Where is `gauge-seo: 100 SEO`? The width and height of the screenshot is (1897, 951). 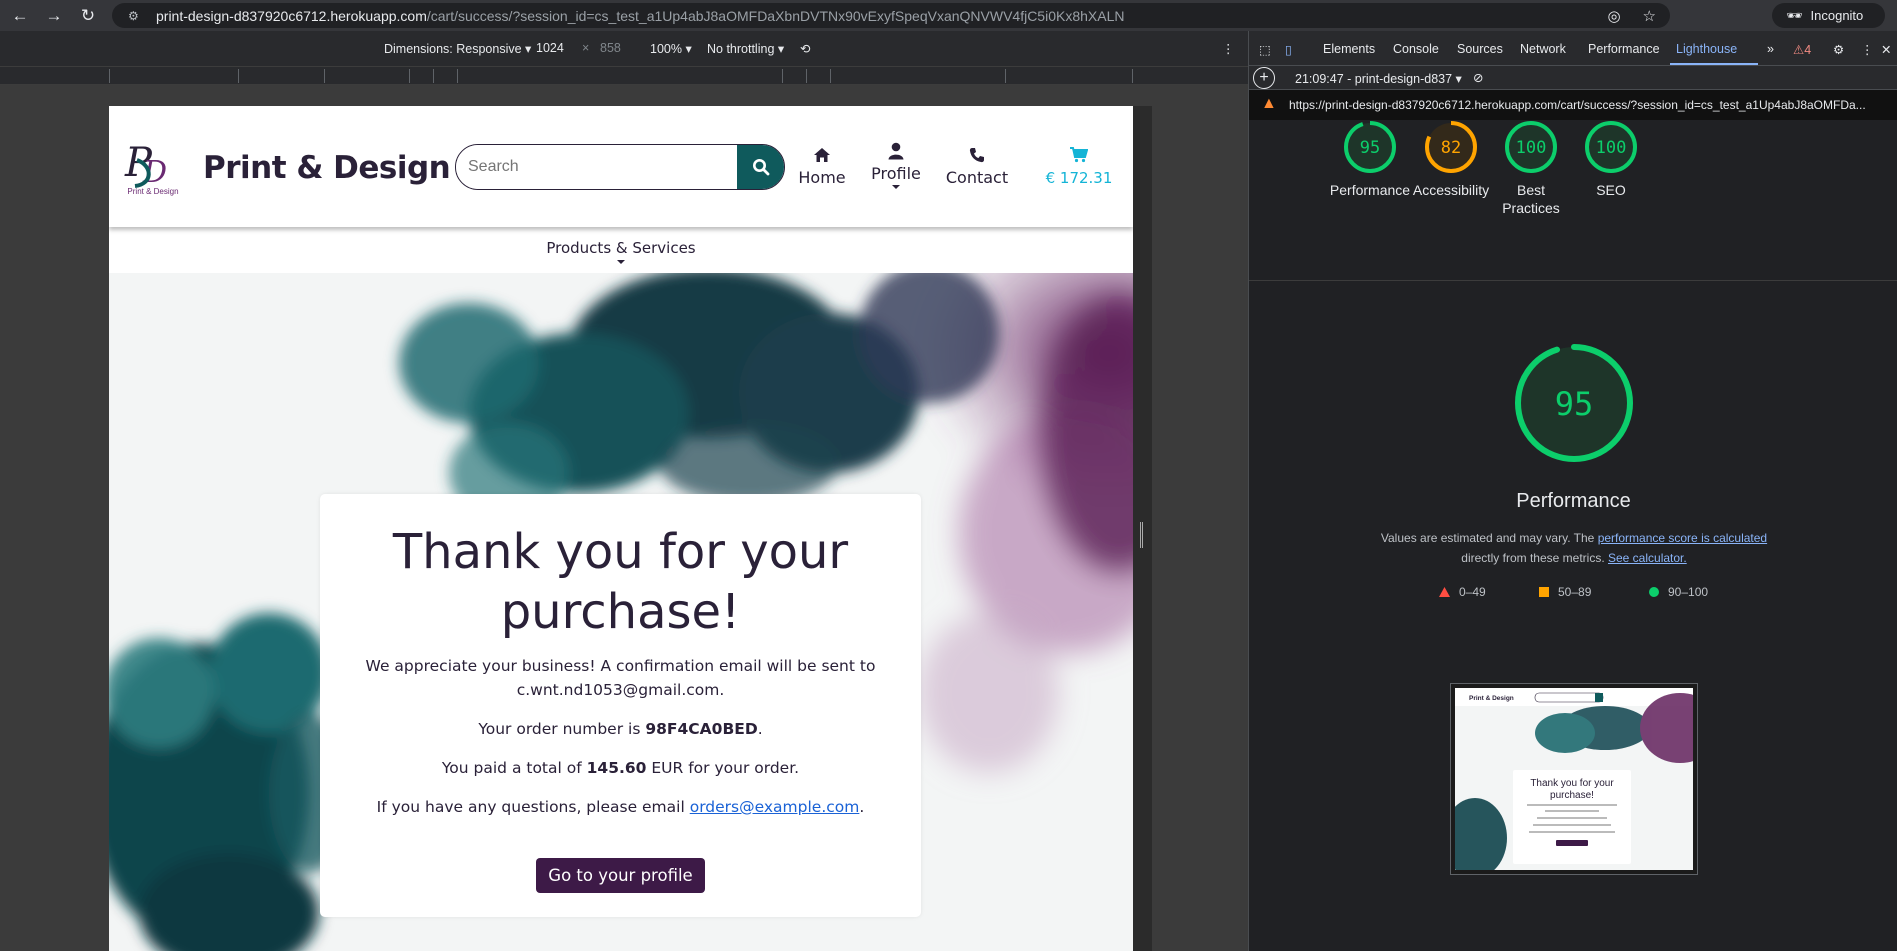 gauge-seo: 100 SEO is located at coordinates (1611, 159).